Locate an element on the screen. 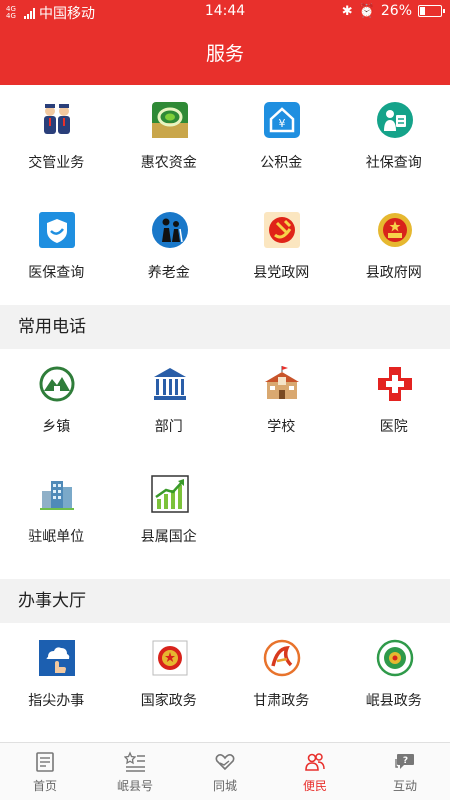 Image resolution: width=450 pixels, height=800 pixels. national-emblem-icon is located at coordinates (395, 230).